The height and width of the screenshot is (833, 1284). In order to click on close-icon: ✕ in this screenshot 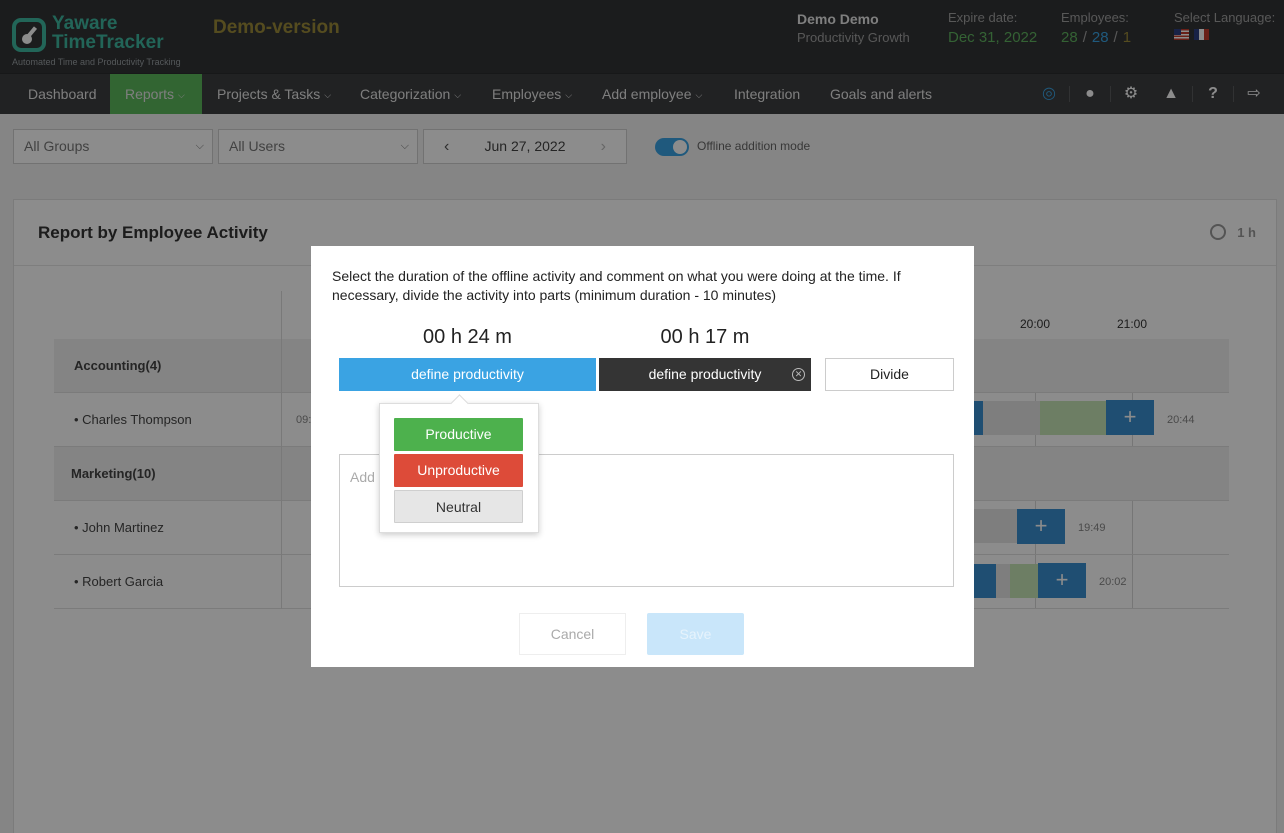, I will do `click(798, 374)`.